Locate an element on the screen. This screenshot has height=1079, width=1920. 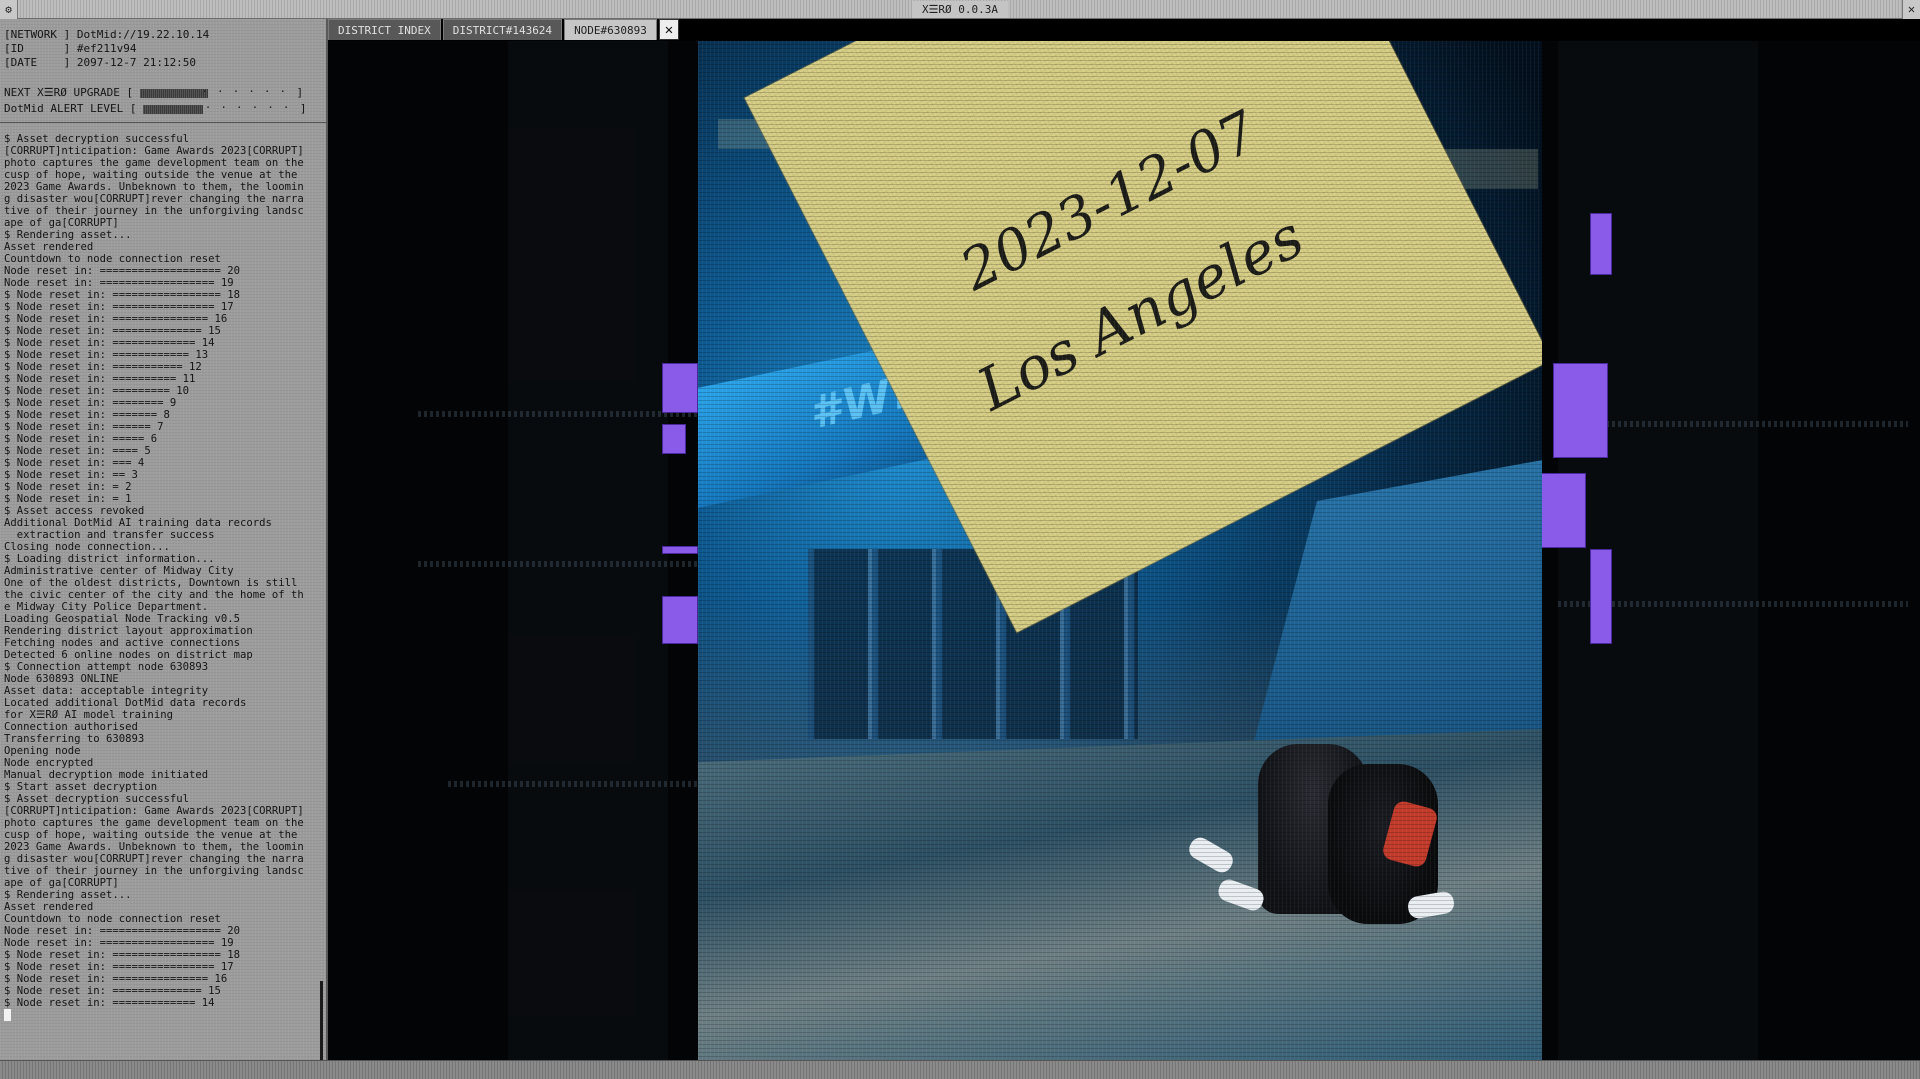
id-status: [ID ] #ef211v94 is located at coordinates (70, 48).